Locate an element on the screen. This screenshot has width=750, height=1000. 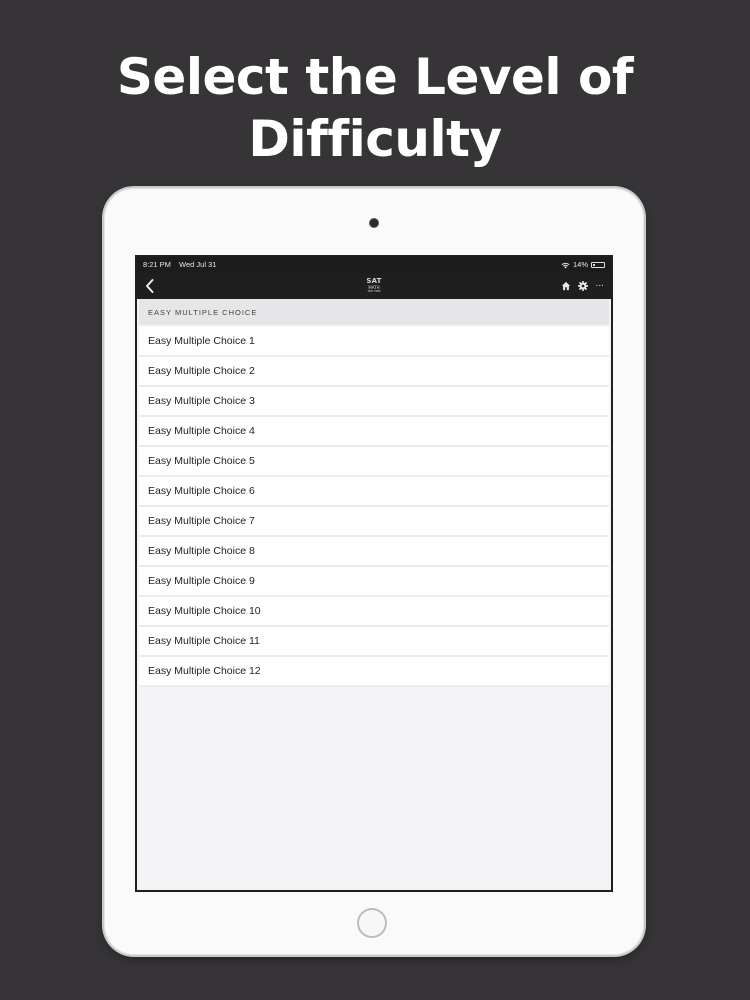
camera-icon is located at coordinates (374, 223).